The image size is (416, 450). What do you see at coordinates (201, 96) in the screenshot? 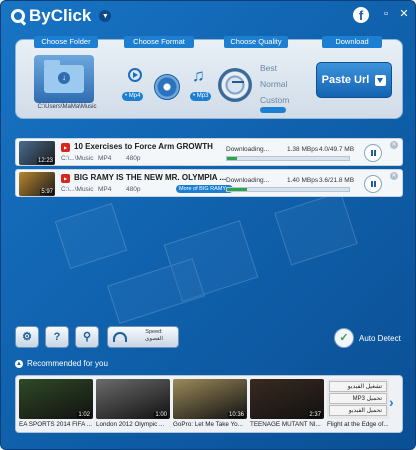
I see `format-mp3-option: • Mp3` at bounding box center [201, 96].